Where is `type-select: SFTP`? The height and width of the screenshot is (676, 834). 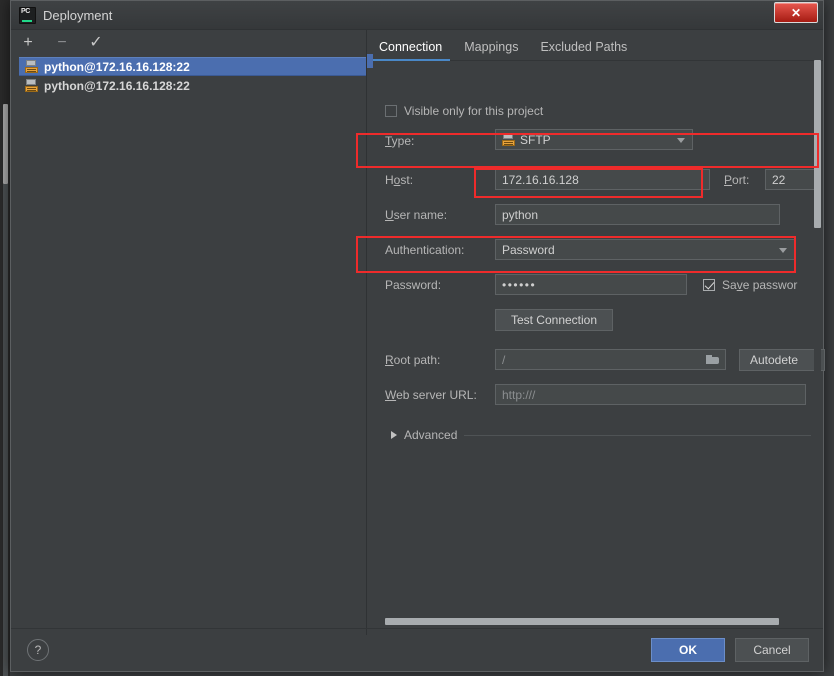 type-select: SFTP is located at coordinates (594, 139).